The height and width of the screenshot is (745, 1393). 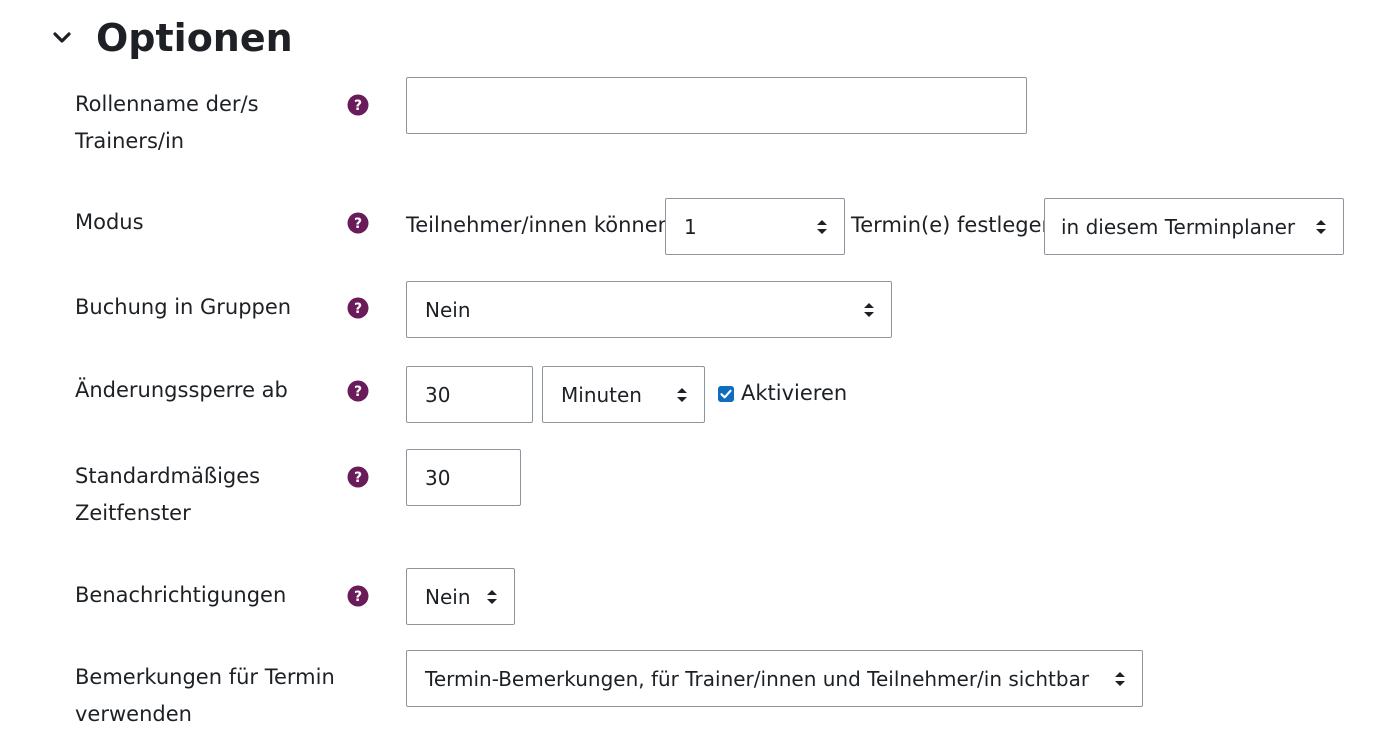 What do you see at coordinates (649, 309) in the screenshot?
I see `group-booking-select: Nein` at bounding box center [649, 309].